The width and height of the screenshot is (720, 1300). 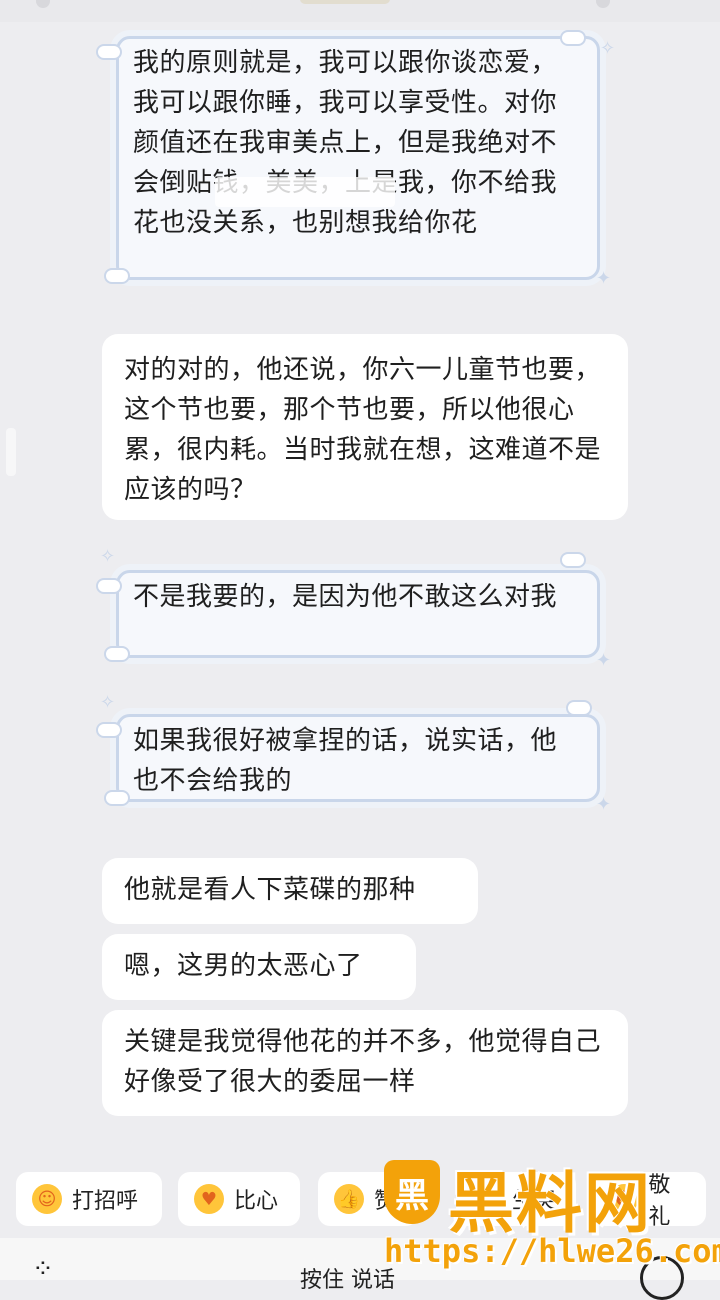 I want to click on message-bubble: 嗯，这男的太恶心了, so click(x=259, y=967).